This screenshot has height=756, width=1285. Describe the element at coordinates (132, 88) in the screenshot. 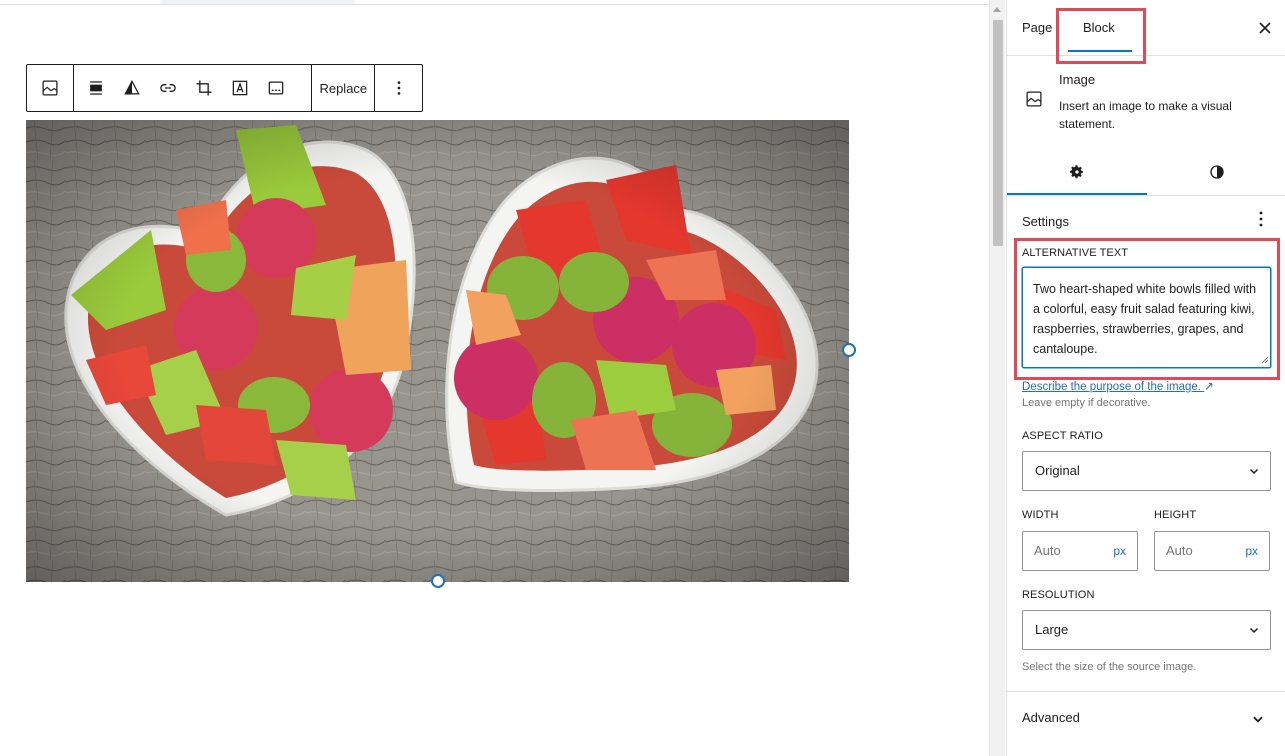

I see `duotone-icon` at that location.